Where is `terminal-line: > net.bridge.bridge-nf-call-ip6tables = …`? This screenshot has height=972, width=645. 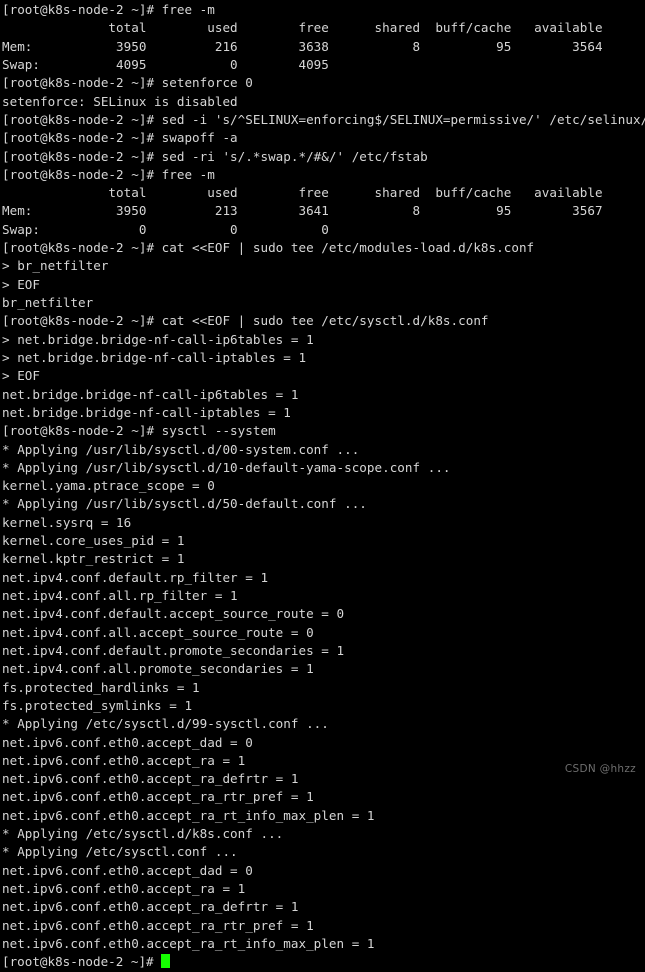 terminal-line: > net.bridge.bridge-nf-call-ip6tables = … is located at coordinates (158, 339).